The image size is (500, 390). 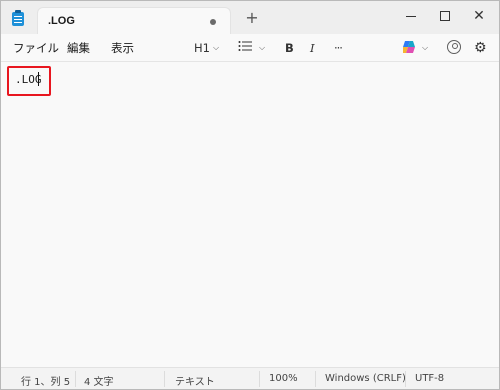 What do you see at coordinates (122, 48) in the screenshot?
I see `menu-view: 表示` at bounding box center [122, 48].